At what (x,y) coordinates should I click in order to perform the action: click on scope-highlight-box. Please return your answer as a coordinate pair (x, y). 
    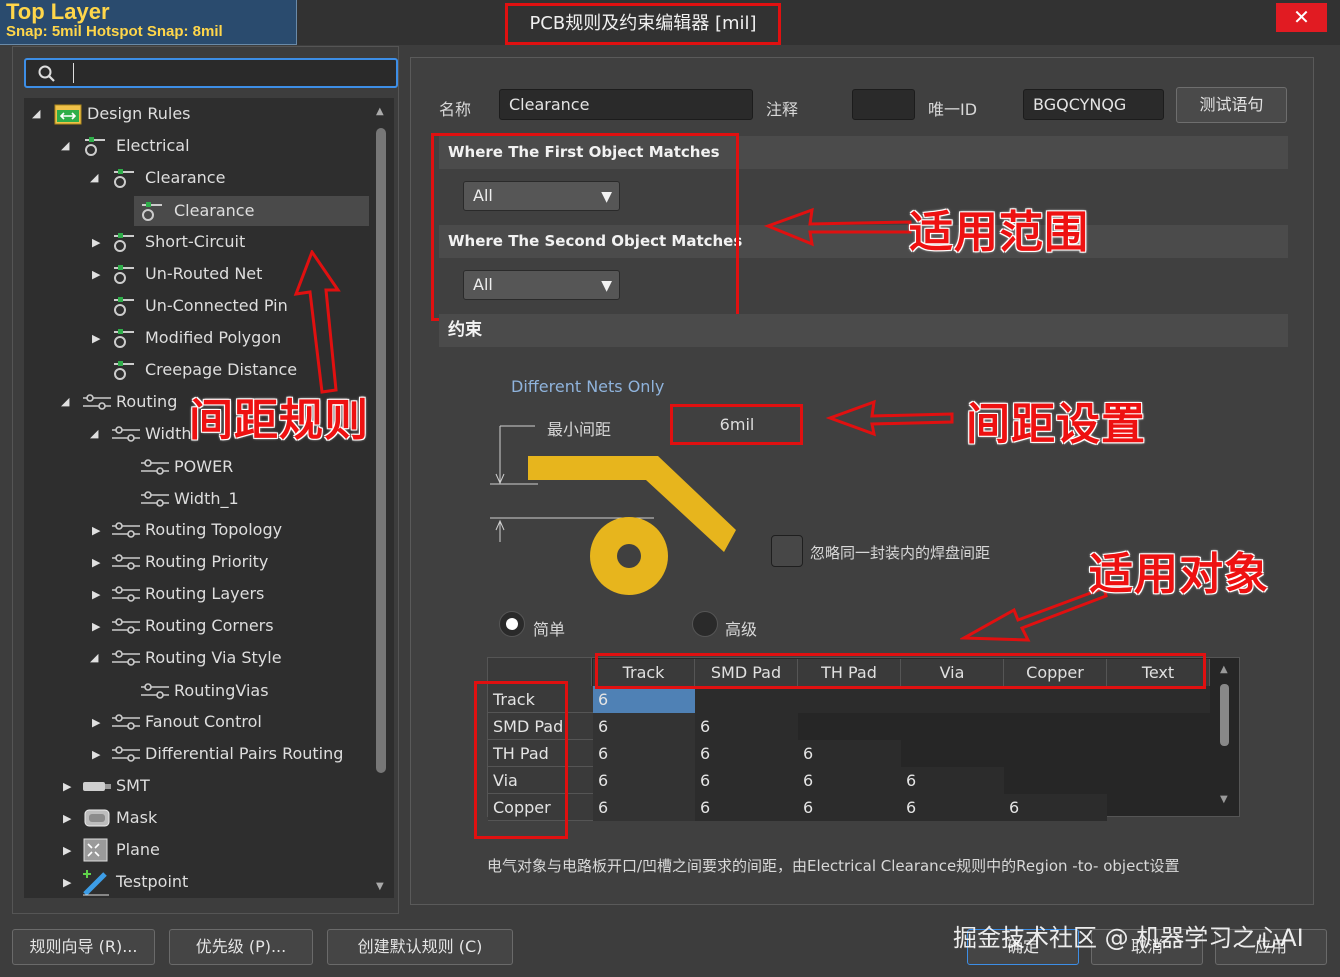
    Looking at the image, I should click on (585, 227).